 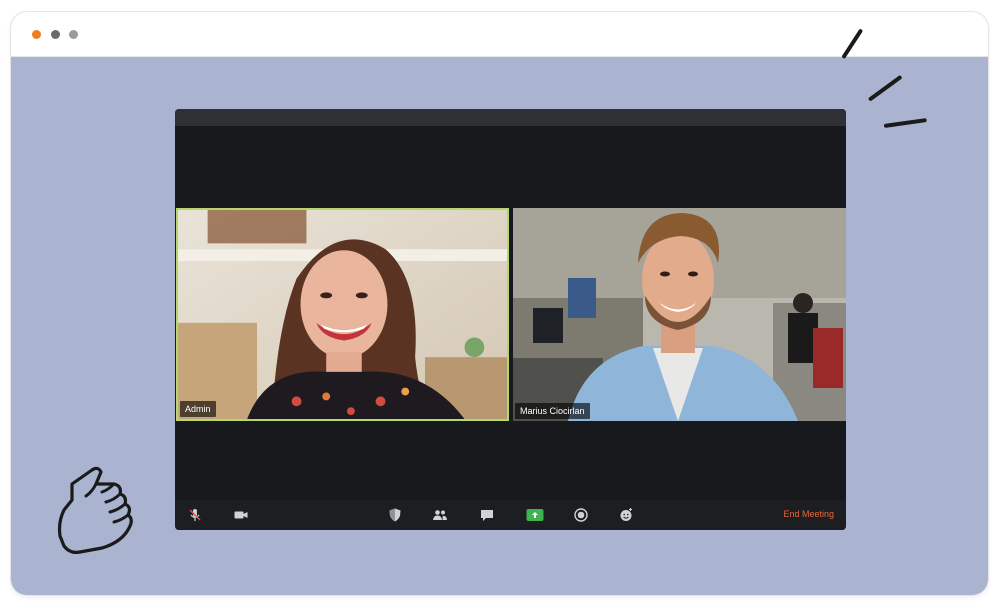 What do you see at coordinates (626, 515) in the screenshot?
I see `reactions-icon` at bounding box center [626, 515].